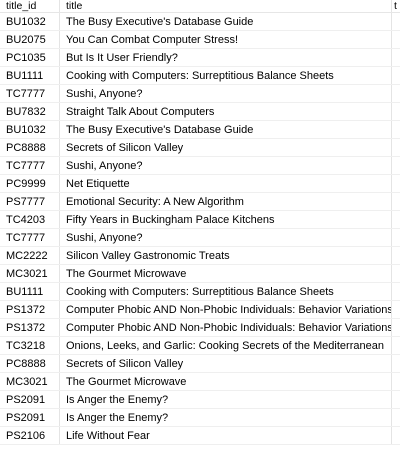  I want to click on cell-title-id: PS7777, so click(30, 201).